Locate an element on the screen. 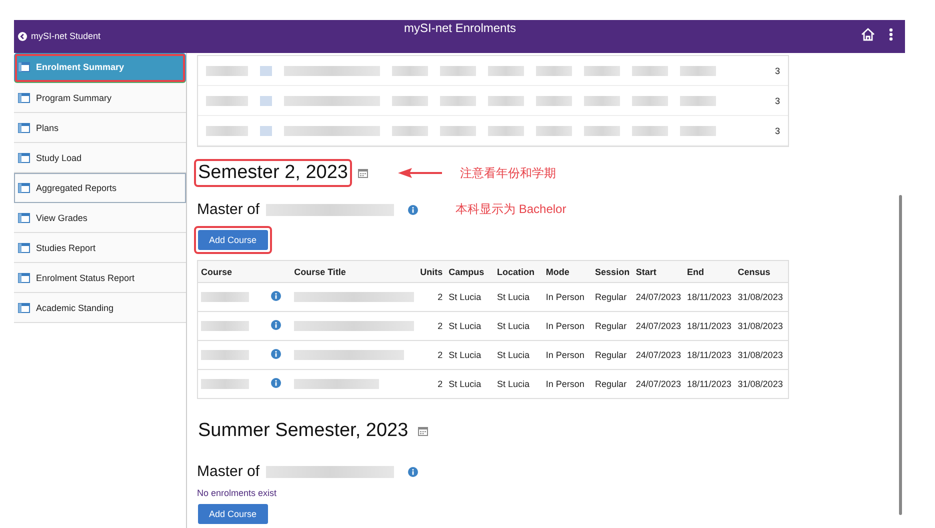  column-header: End is located at coordinates (709, 271).